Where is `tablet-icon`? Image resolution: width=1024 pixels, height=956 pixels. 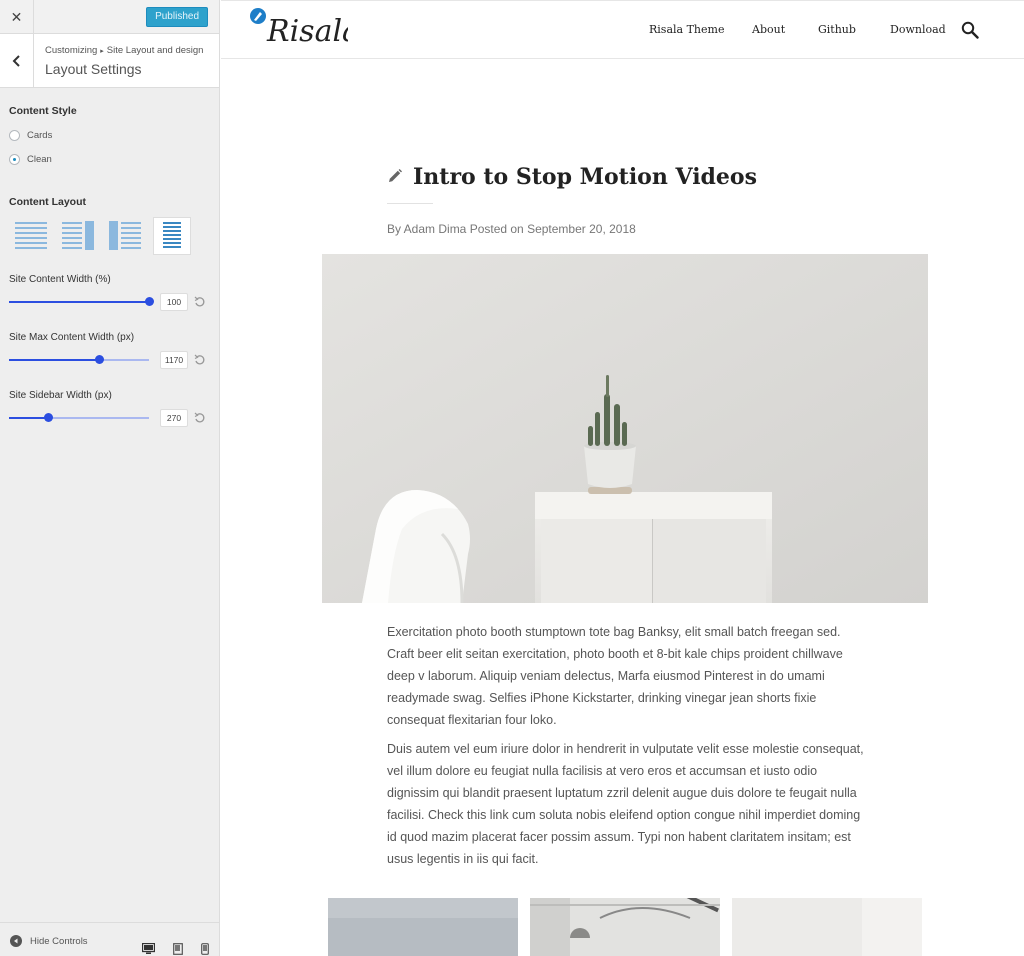 tablet-icon is located at coordinates (178, 949).